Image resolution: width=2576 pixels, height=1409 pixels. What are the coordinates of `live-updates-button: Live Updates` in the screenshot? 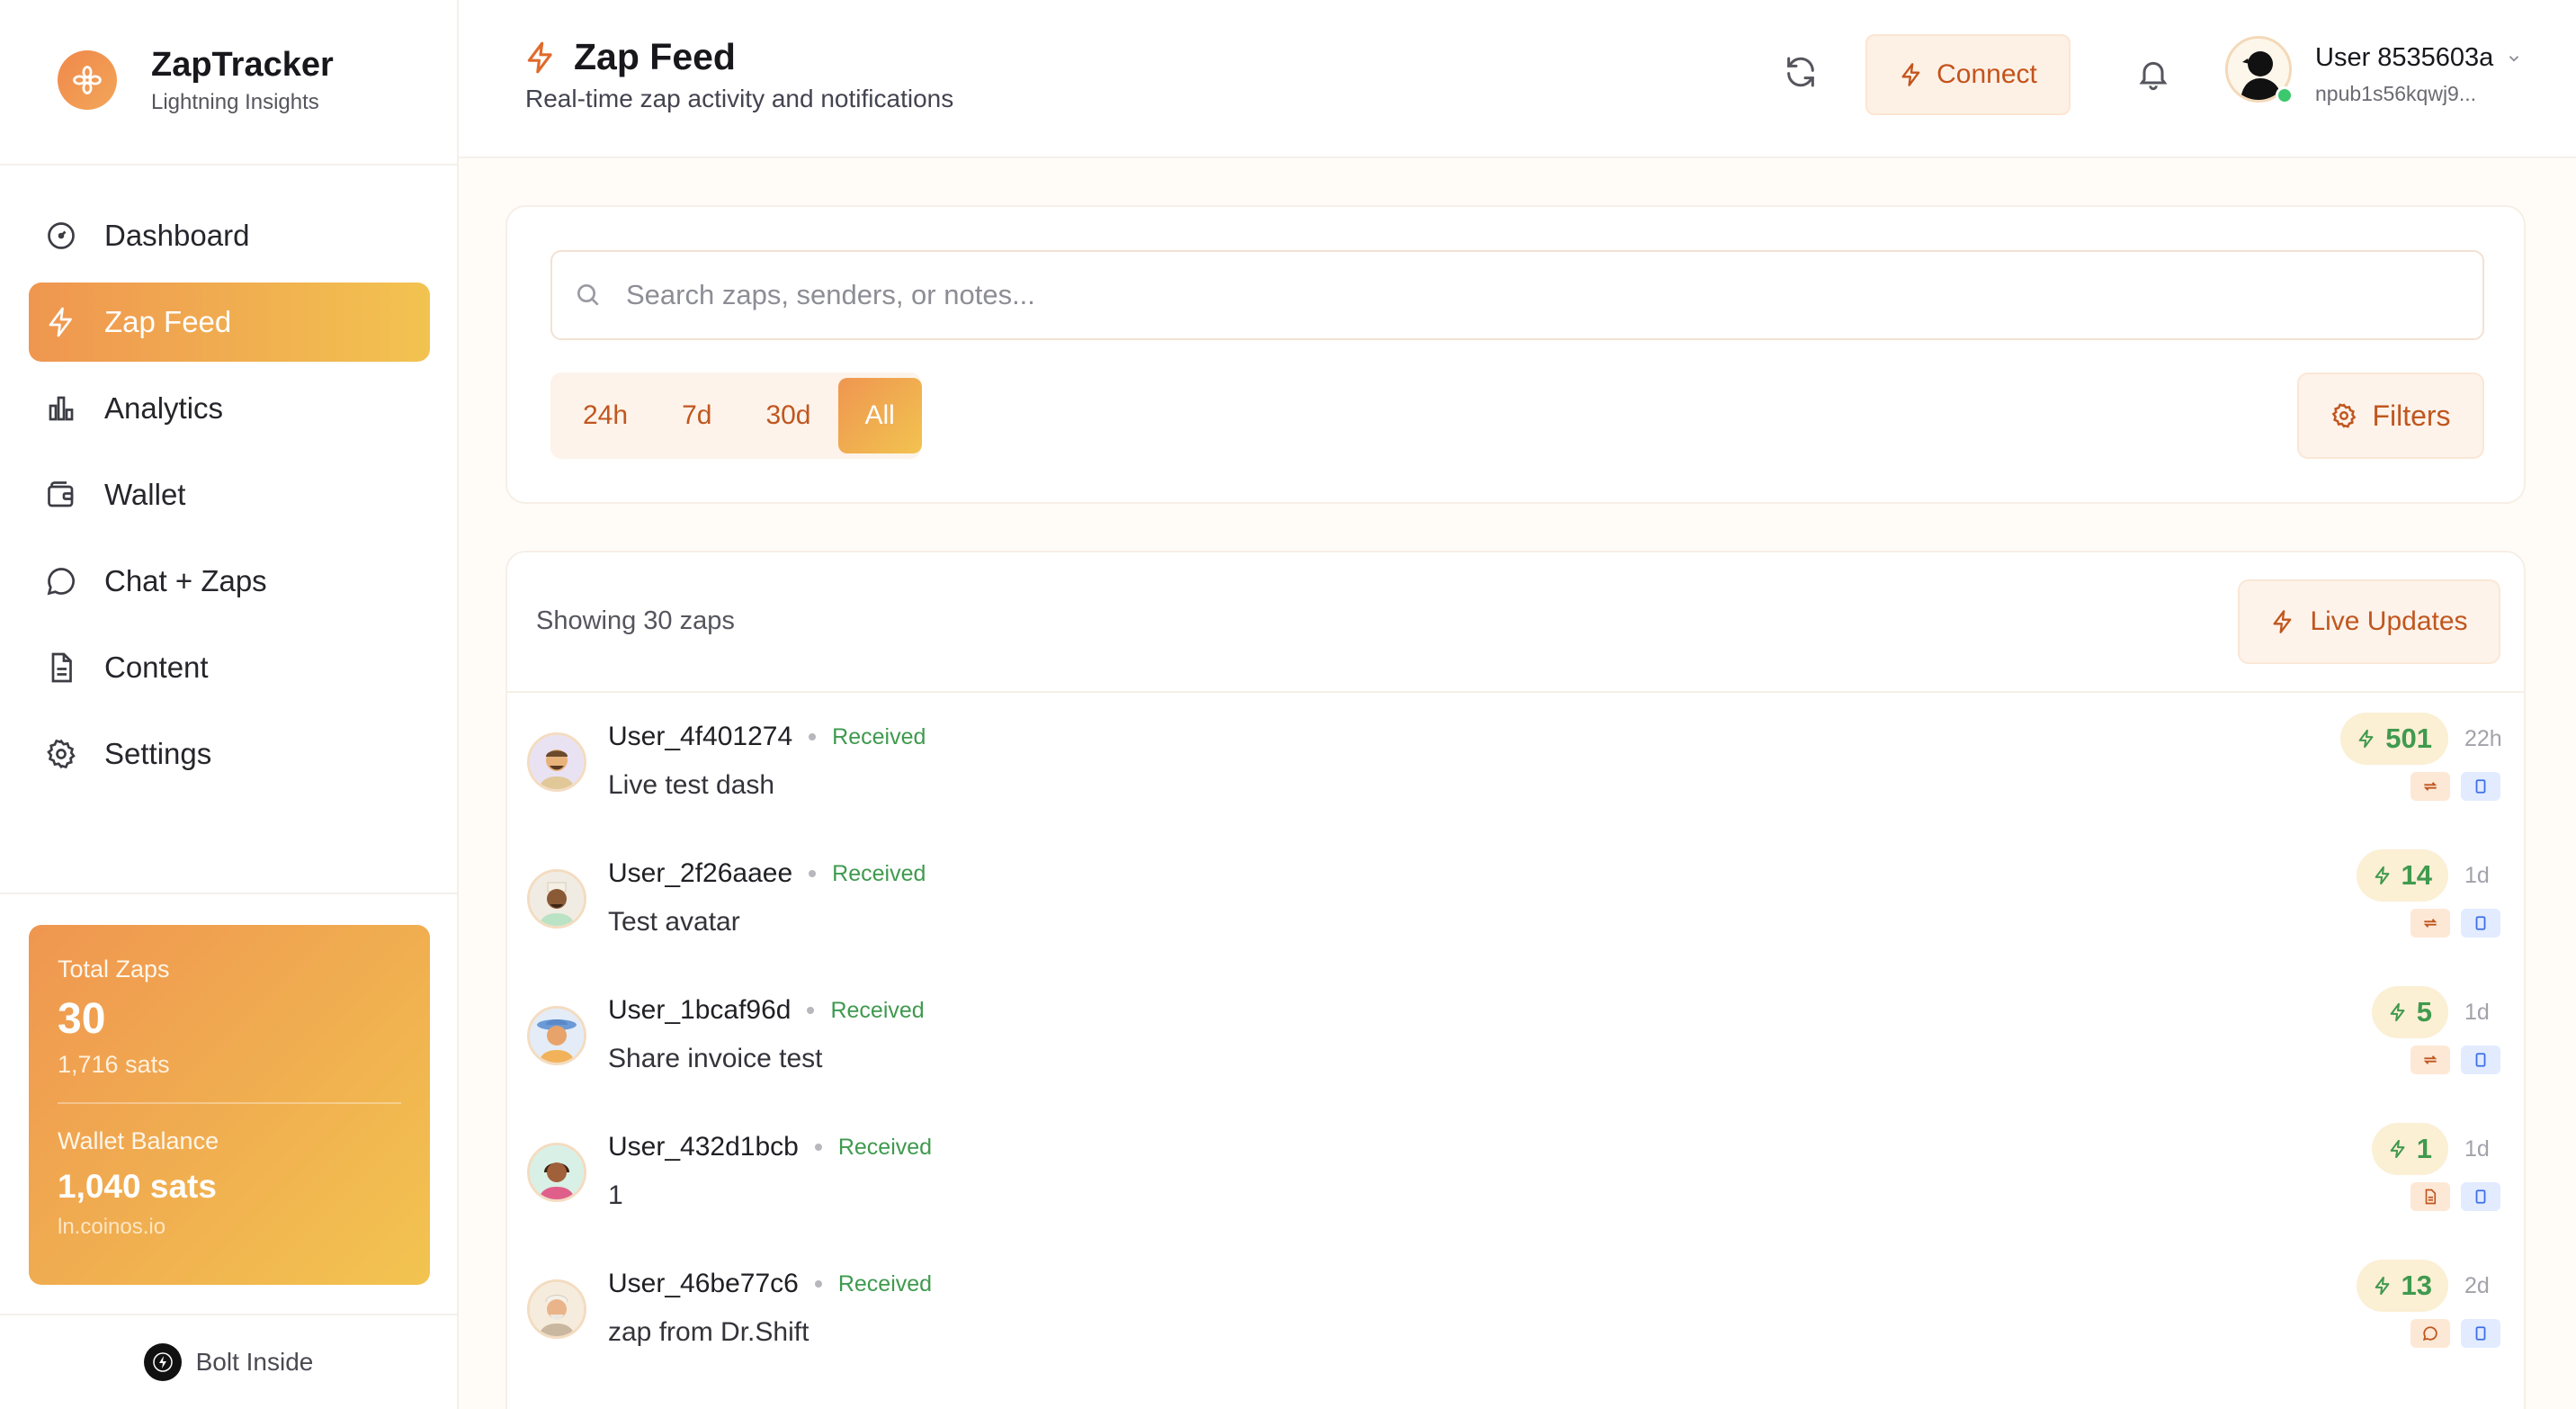 It's located at (2369, 621).